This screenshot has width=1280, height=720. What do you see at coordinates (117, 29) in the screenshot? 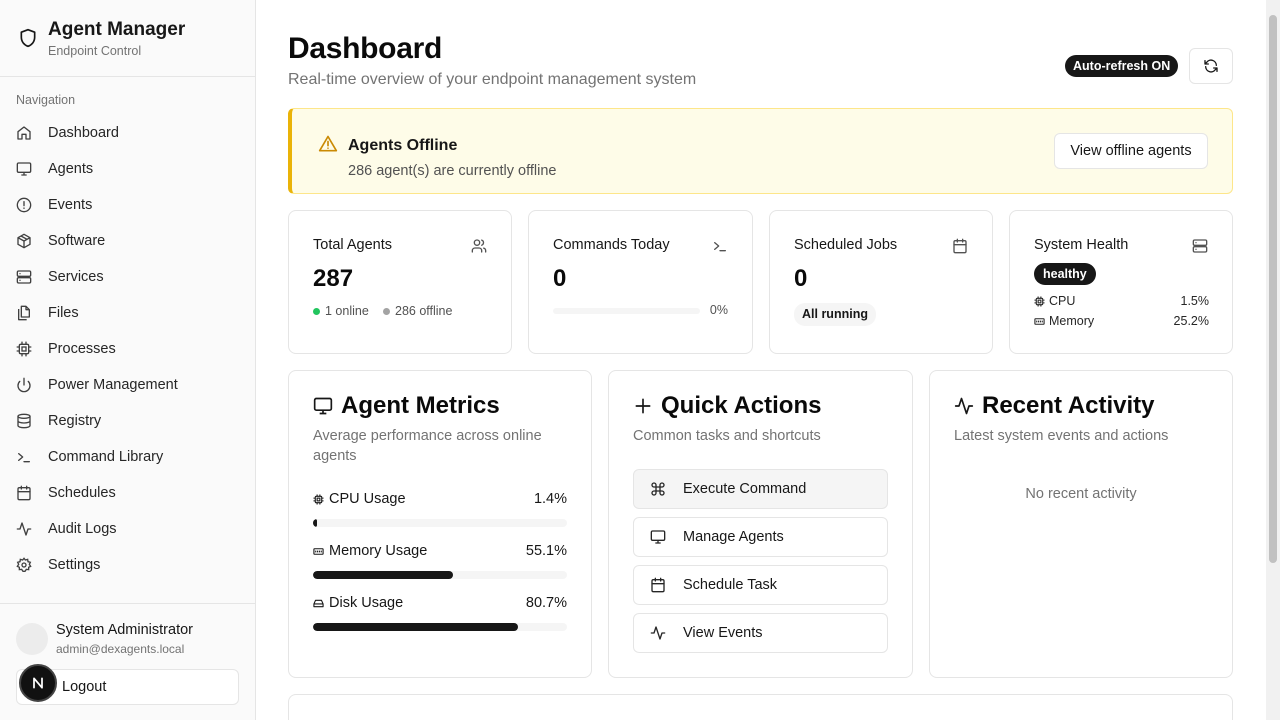
I see `app-title: Agent Manager` at bounding box center [117, 29].